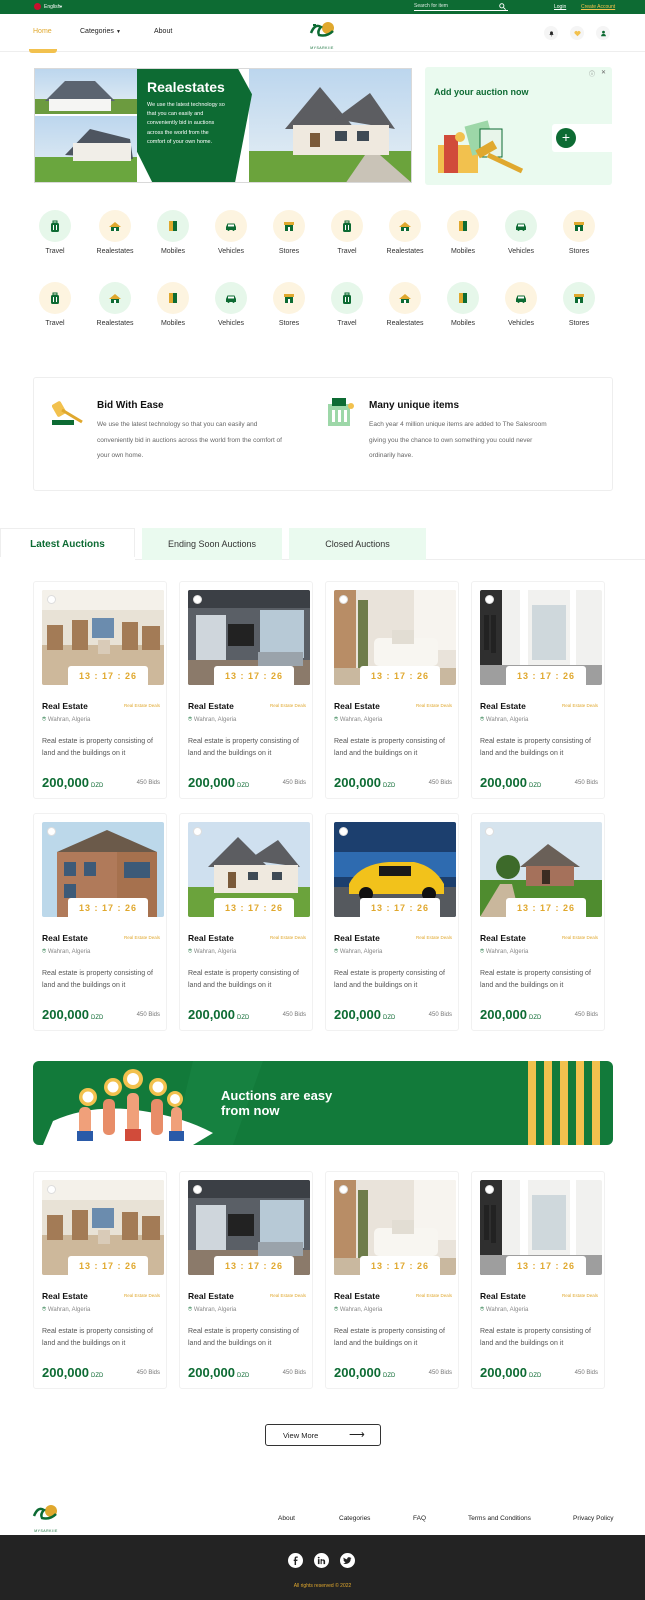 This screenshot has height=1600, width=645. Describe the element at coordinates (115, 226) in the screenshot. I see `realestates-icon` at that location.